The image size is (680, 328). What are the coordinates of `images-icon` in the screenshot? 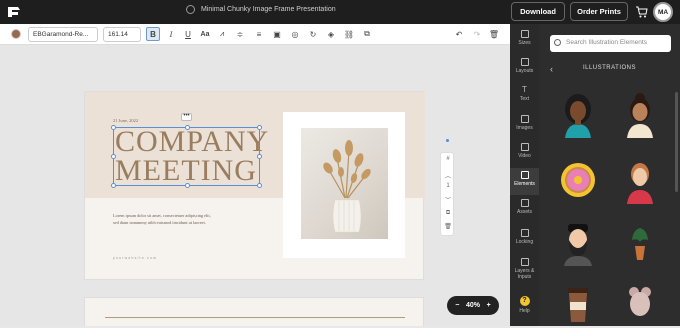 It's located at (524, 119).